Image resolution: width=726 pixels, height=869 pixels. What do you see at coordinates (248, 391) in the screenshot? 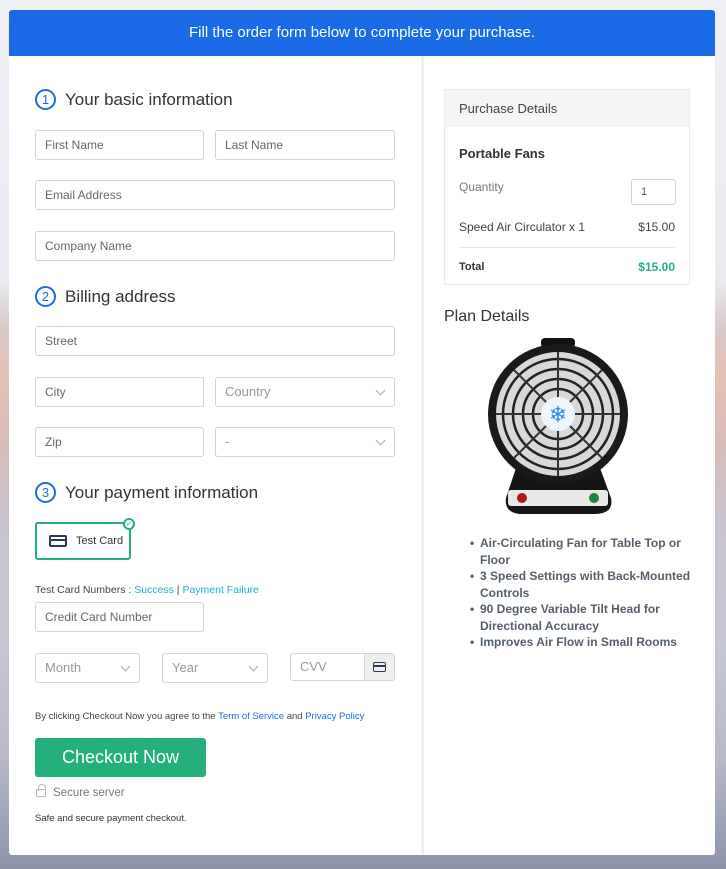
I see `country-select-value: Country` at bounding box center [248, 391].